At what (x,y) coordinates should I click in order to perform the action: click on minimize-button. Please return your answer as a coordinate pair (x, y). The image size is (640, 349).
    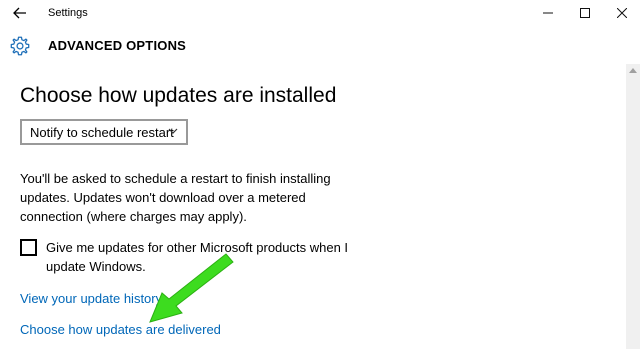
    Looking at the image, I should click on (548, 13).